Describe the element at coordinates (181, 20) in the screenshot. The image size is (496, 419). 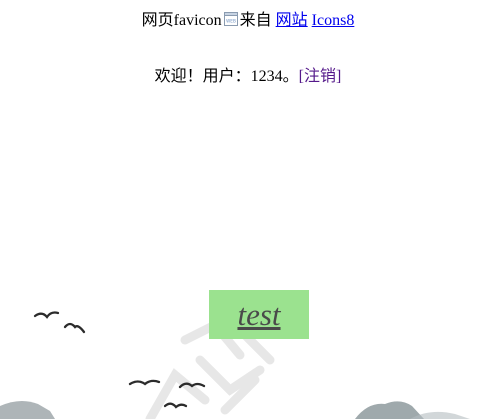
I see `favicon-credit-prefix: 网页favicon` at that location.